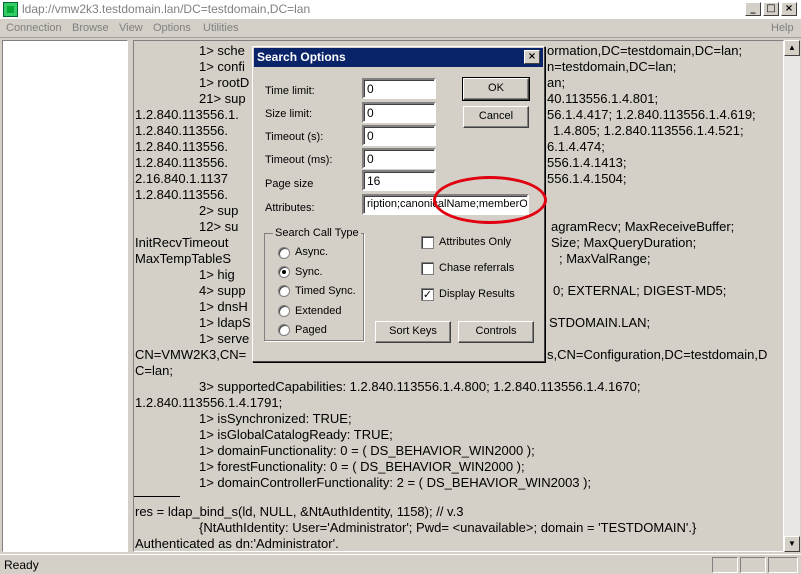 The height and width of the screenshot is (574, 801). I want to click on page-size-label: Page size, so click(289, 184).